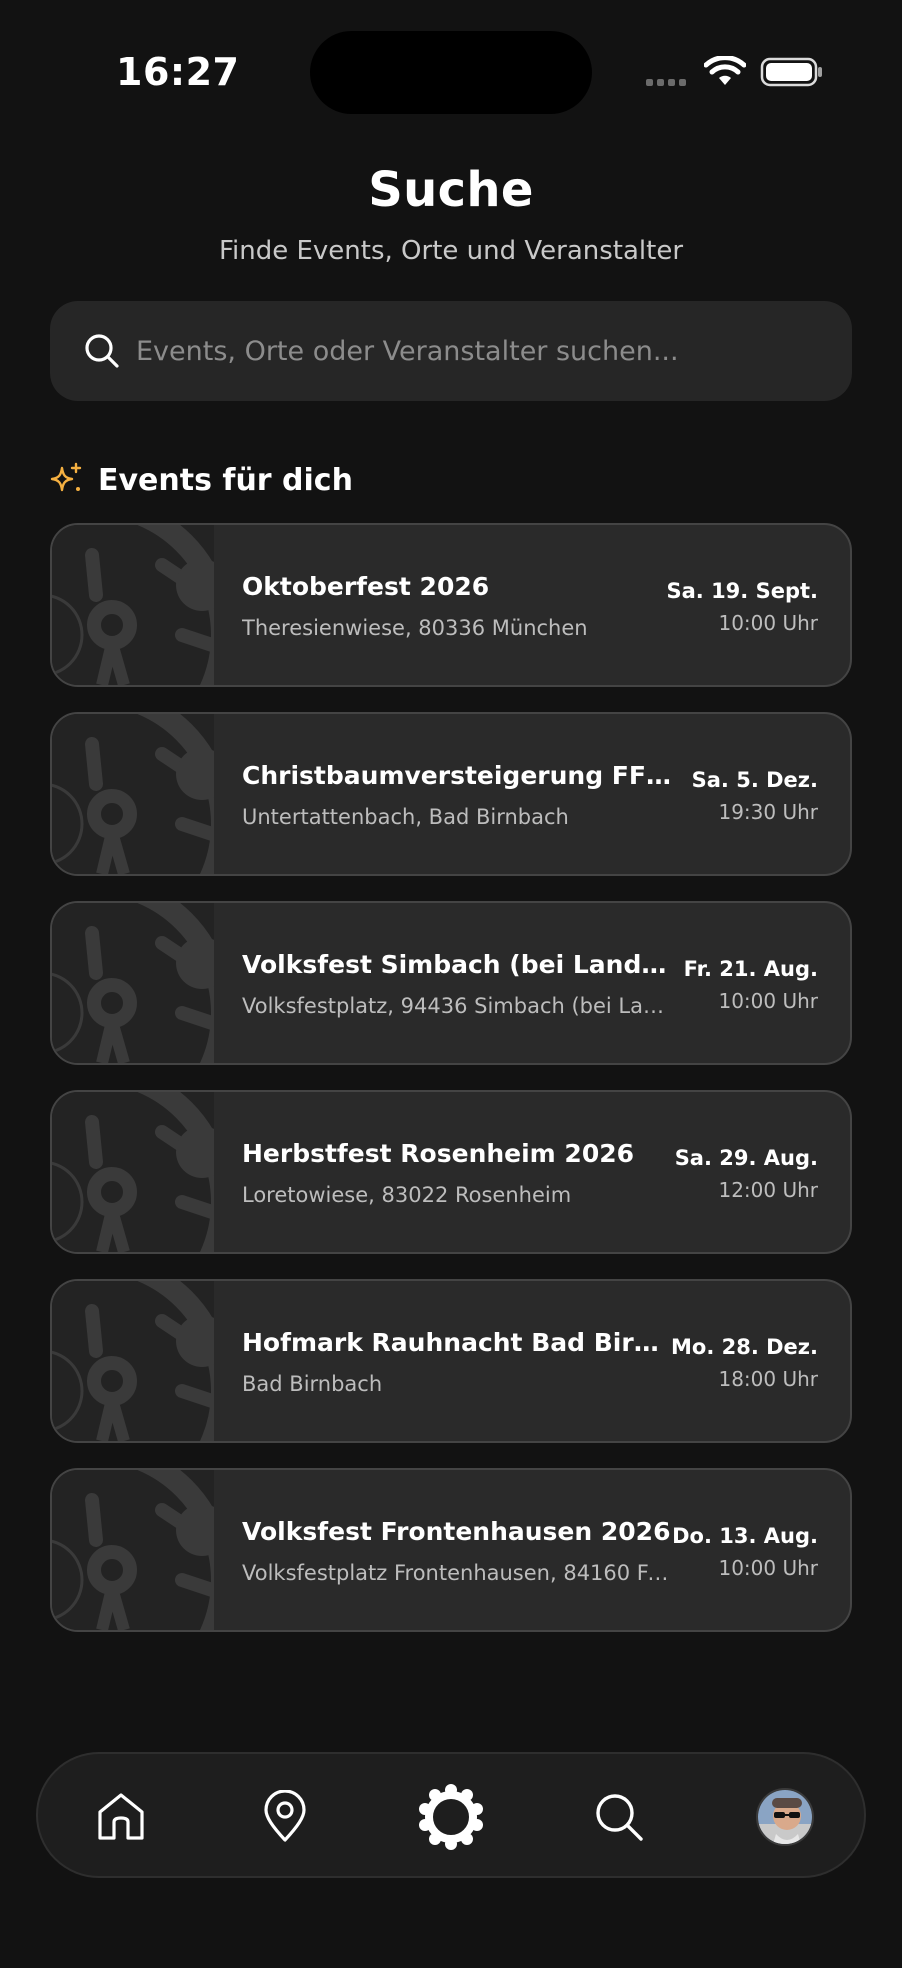 The height and width of the screenshot is (1968, 902). Describe the element at coordinates (312, 1384) in the screenshot. I see `event-location: Bad Birnbach` at that location.